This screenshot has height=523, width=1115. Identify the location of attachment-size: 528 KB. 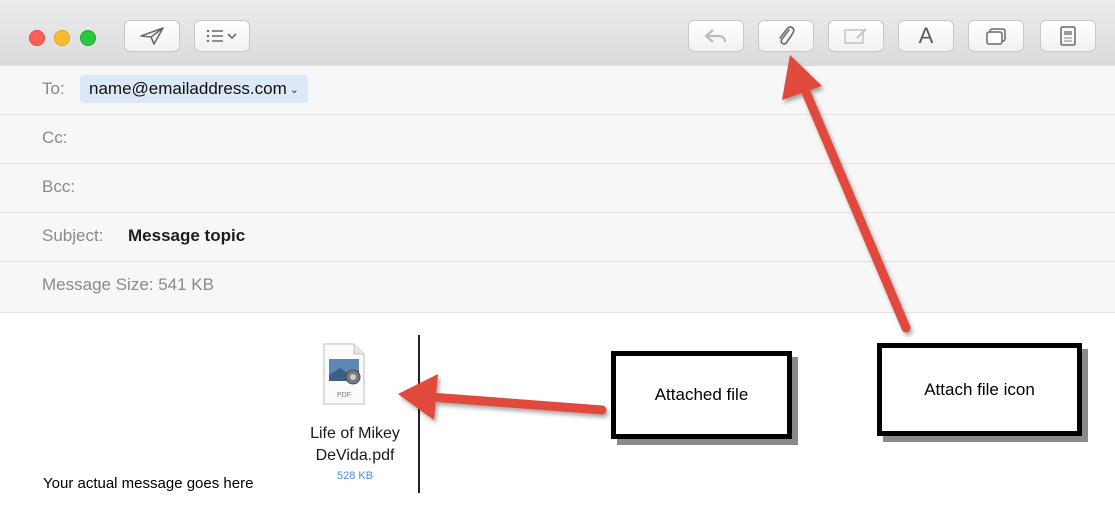
(355, 476).